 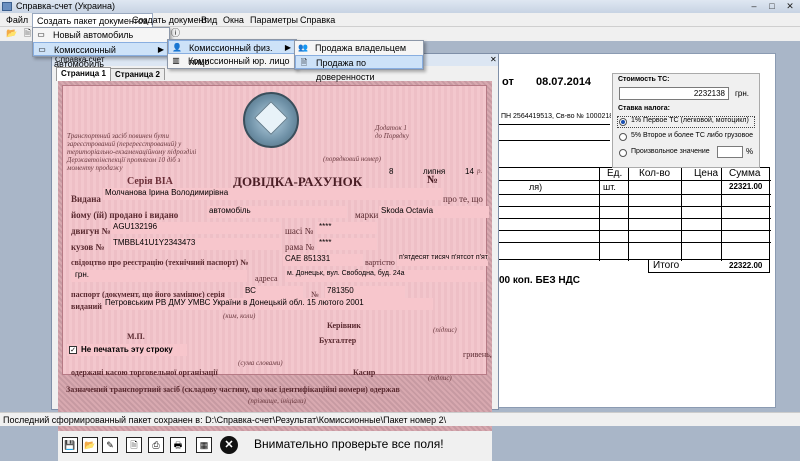 I want to click on tax-option-1-radio, so click(x=623, y=122).